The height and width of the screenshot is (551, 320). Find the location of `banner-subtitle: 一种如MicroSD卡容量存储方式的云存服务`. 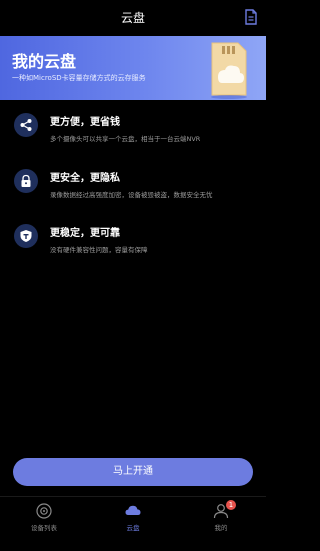

banner-subtitle: 一种如MicroSD卡容量存储方式的云存服务 is located at coordinates (79, 78).